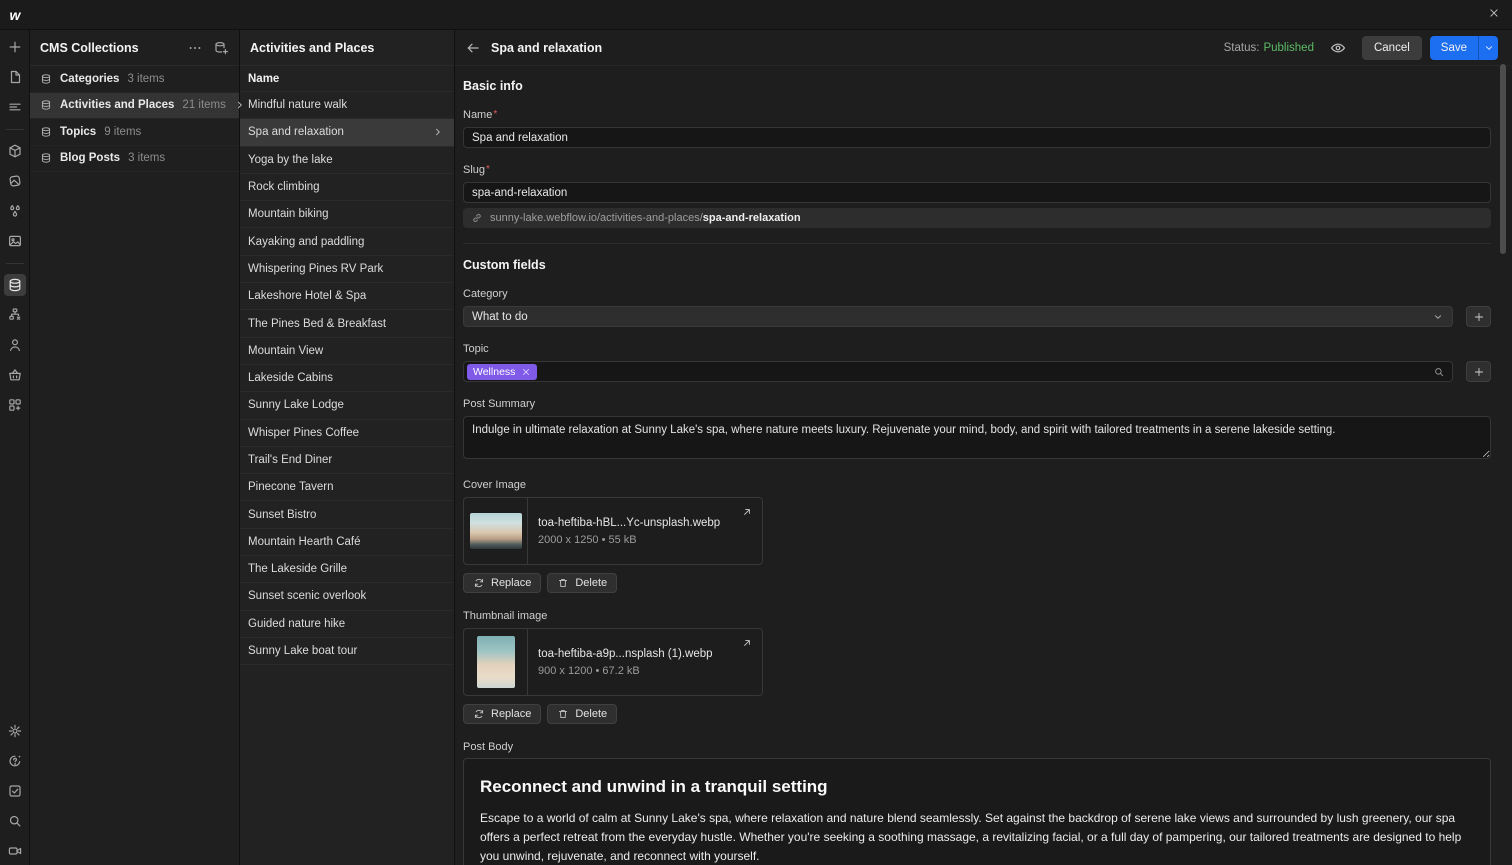  I want to click on required-asterisk: *, so click(488, 169).